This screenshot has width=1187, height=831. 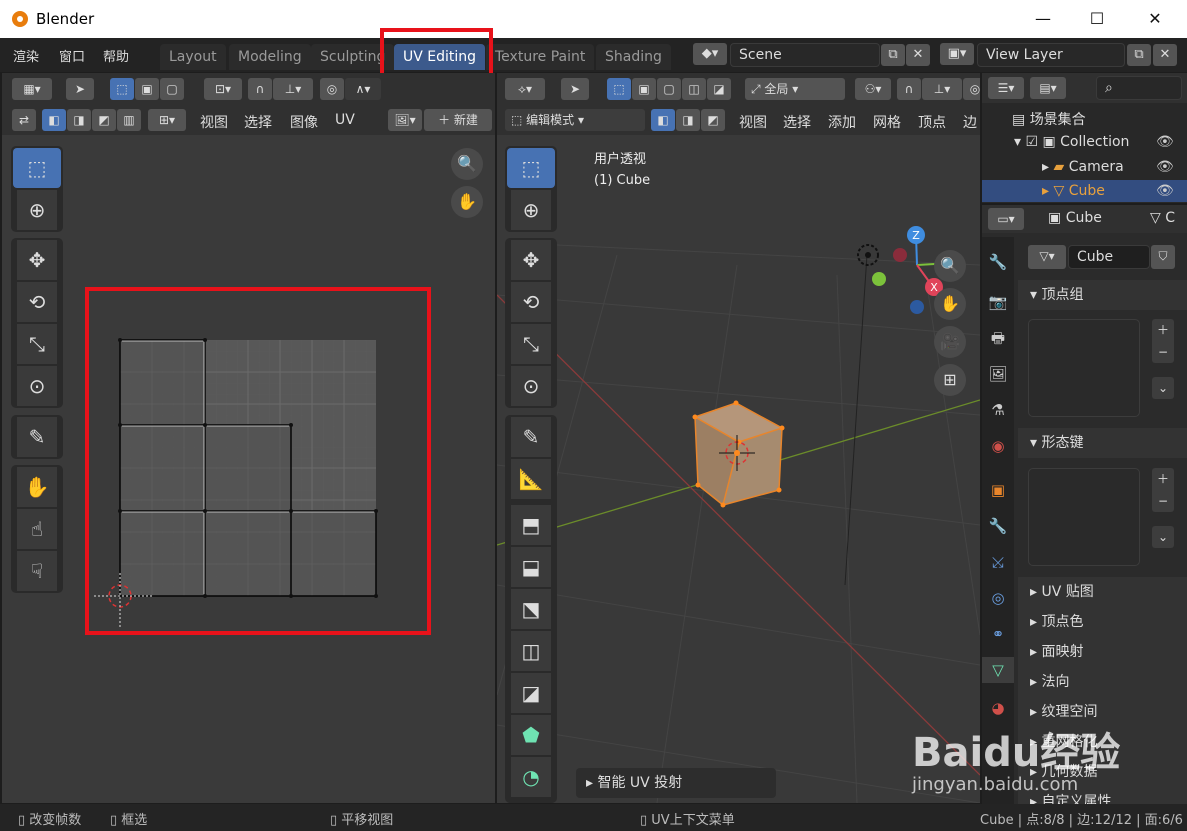 I want to click on extrude-tool-icon: ⬒, so click(x=531, y=525).